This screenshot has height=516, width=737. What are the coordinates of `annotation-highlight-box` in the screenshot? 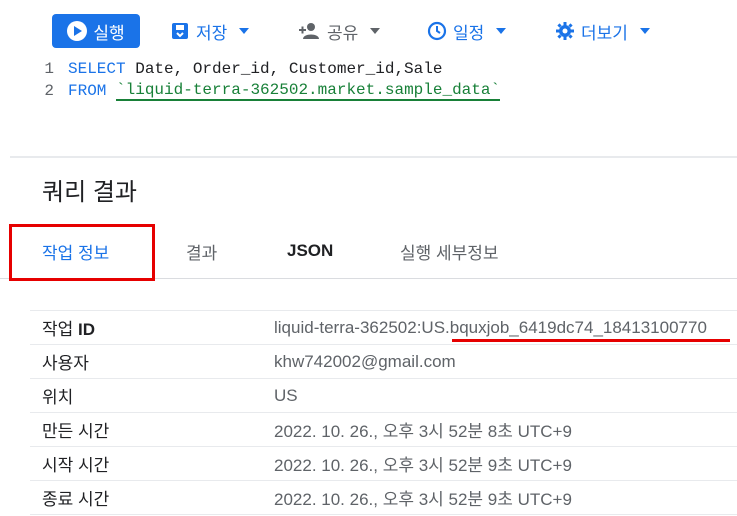 It's located at (82, 252).